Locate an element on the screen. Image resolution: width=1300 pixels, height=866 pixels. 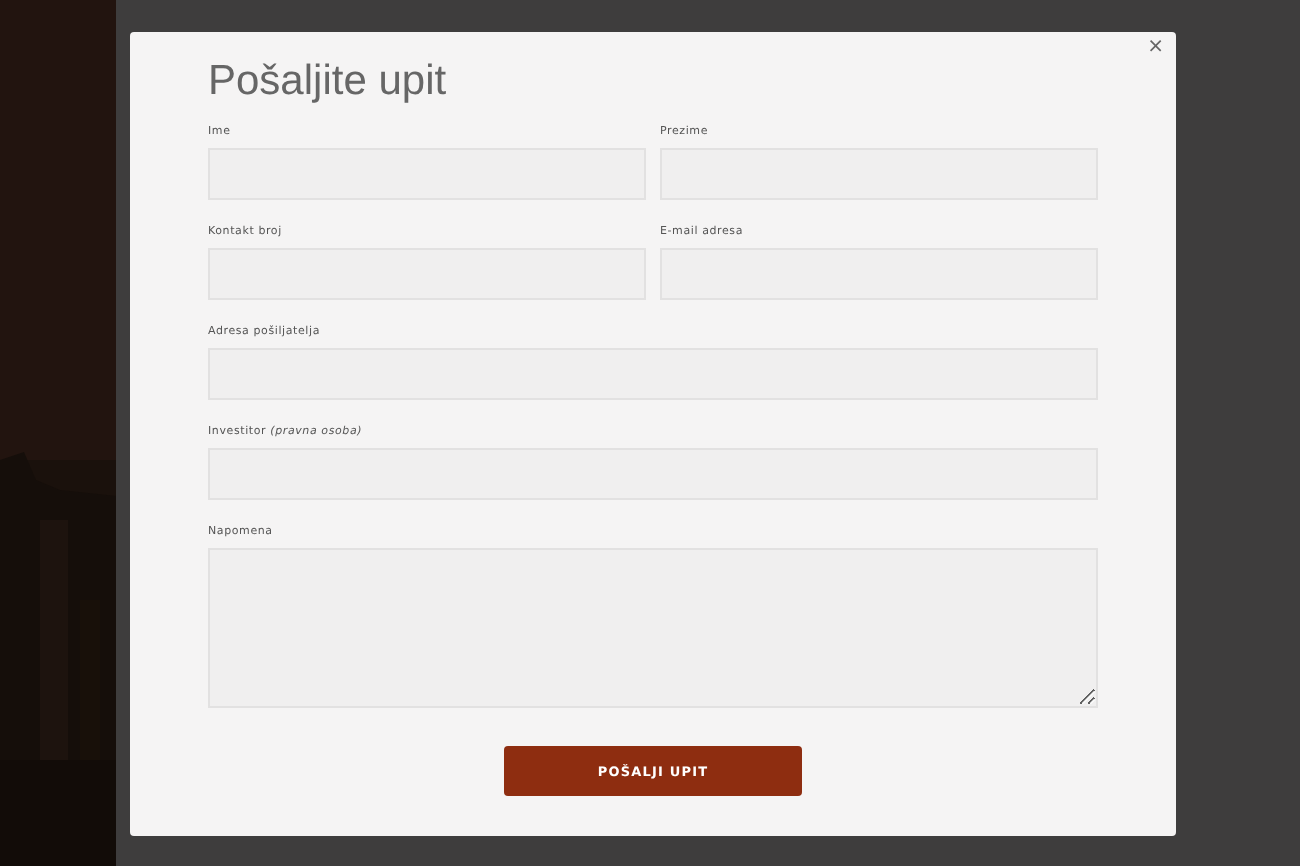
dialog-title: Pošaljite upit is located at coordinates (328, 82).